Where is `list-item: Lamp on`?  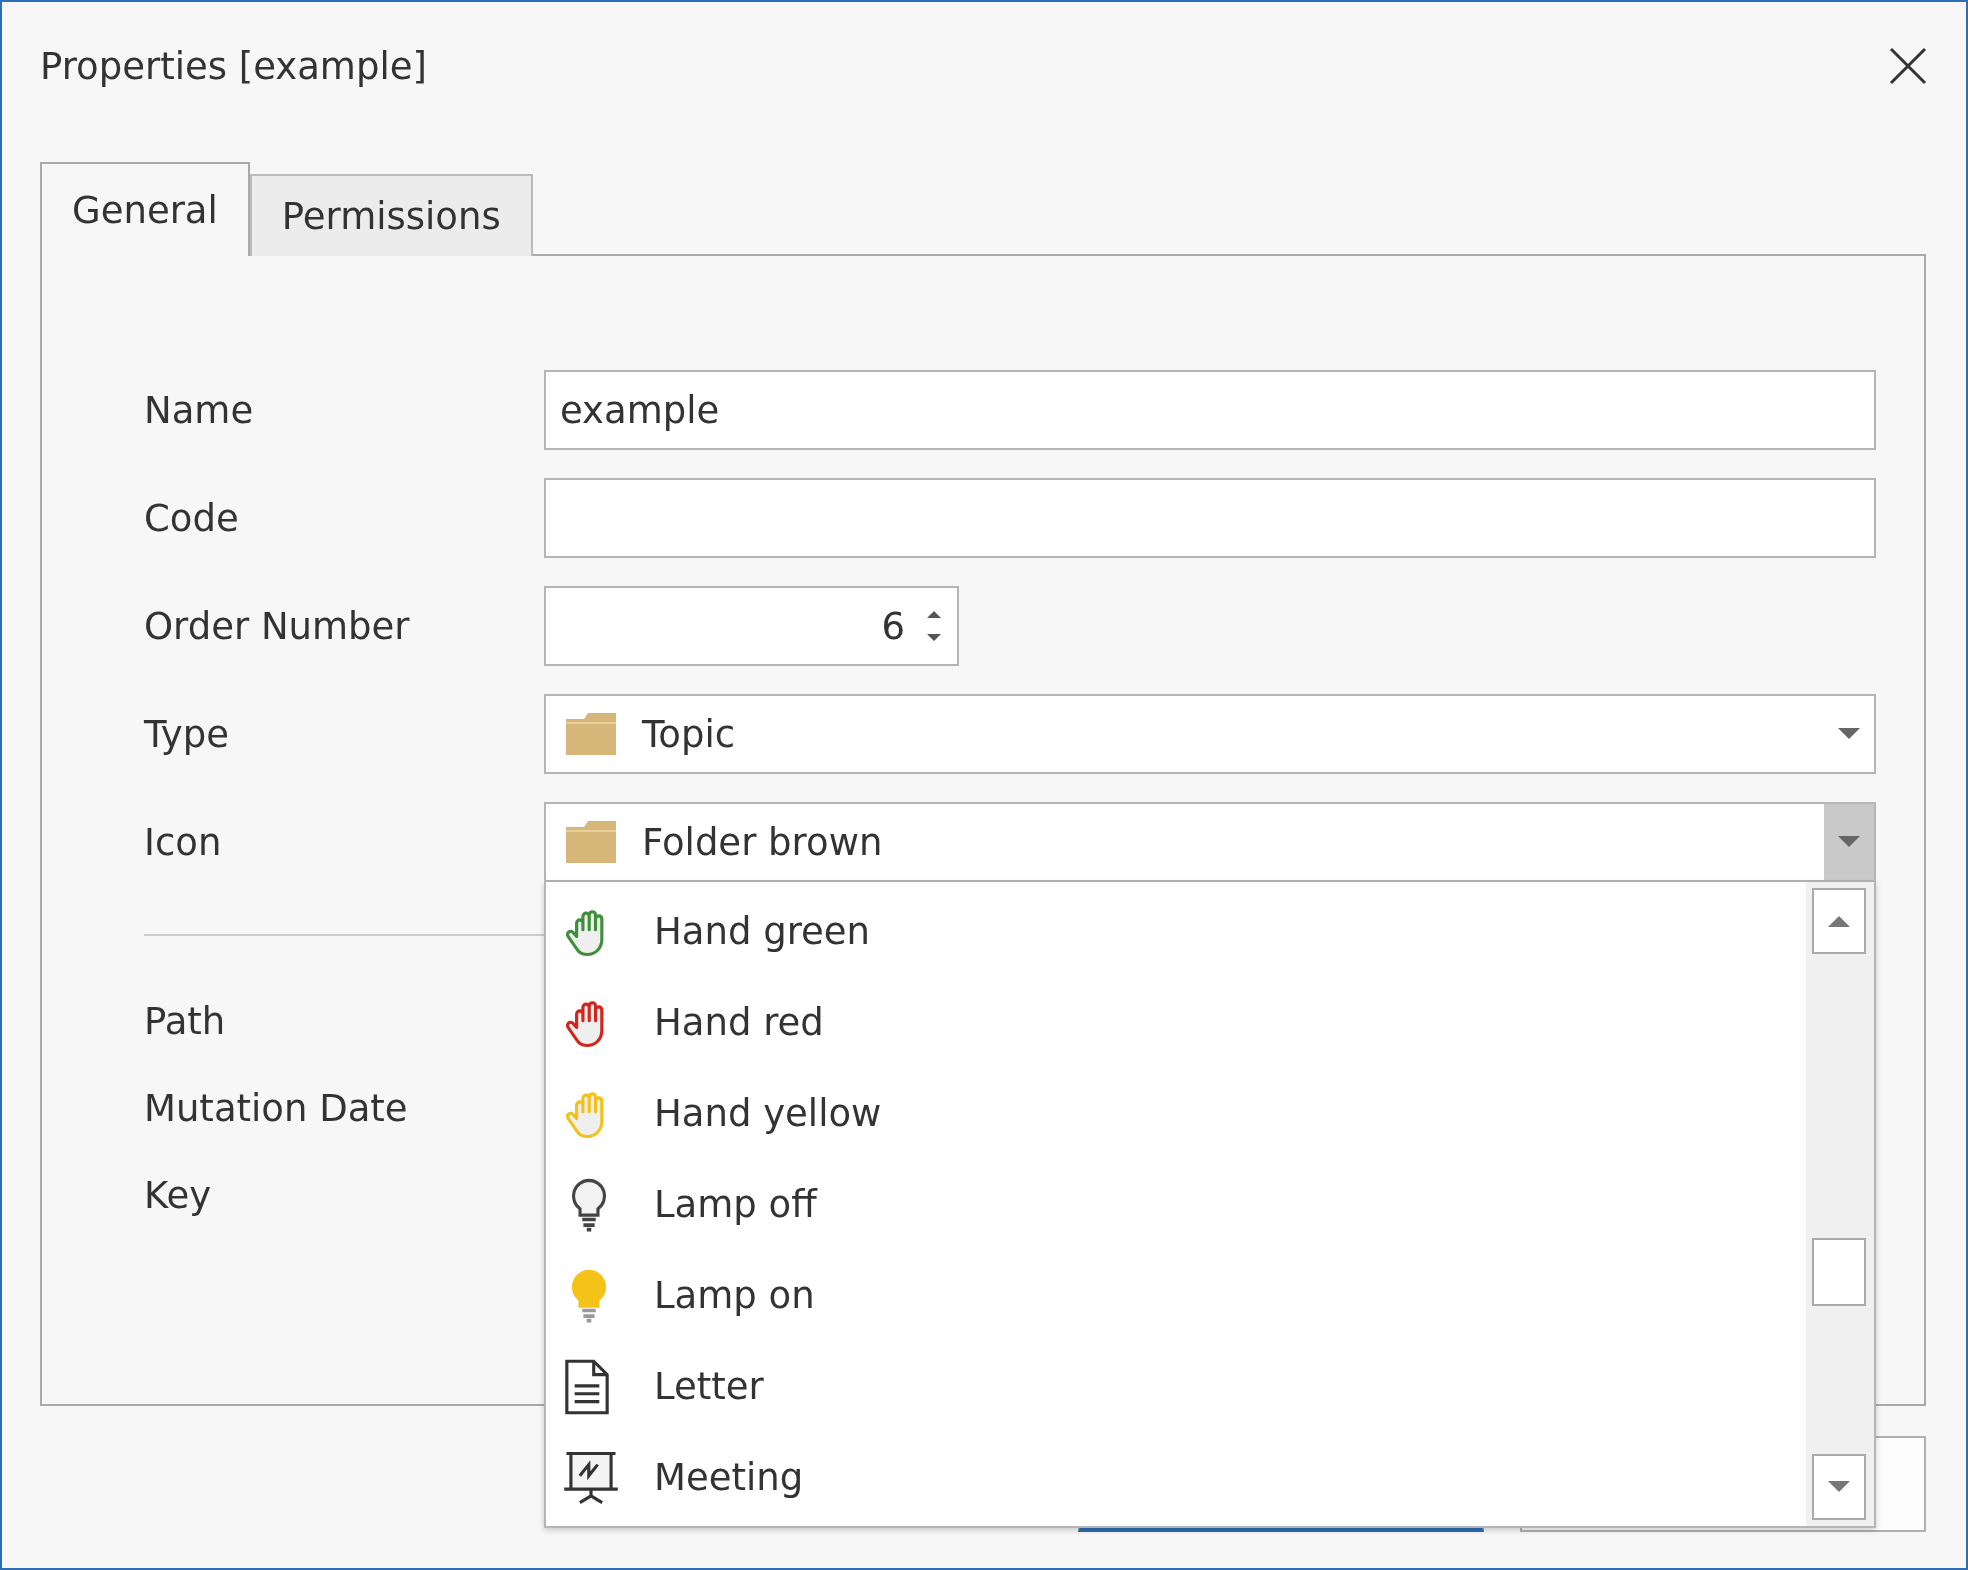 list-item: Lamp on is located at coordinates (1176, 1295).